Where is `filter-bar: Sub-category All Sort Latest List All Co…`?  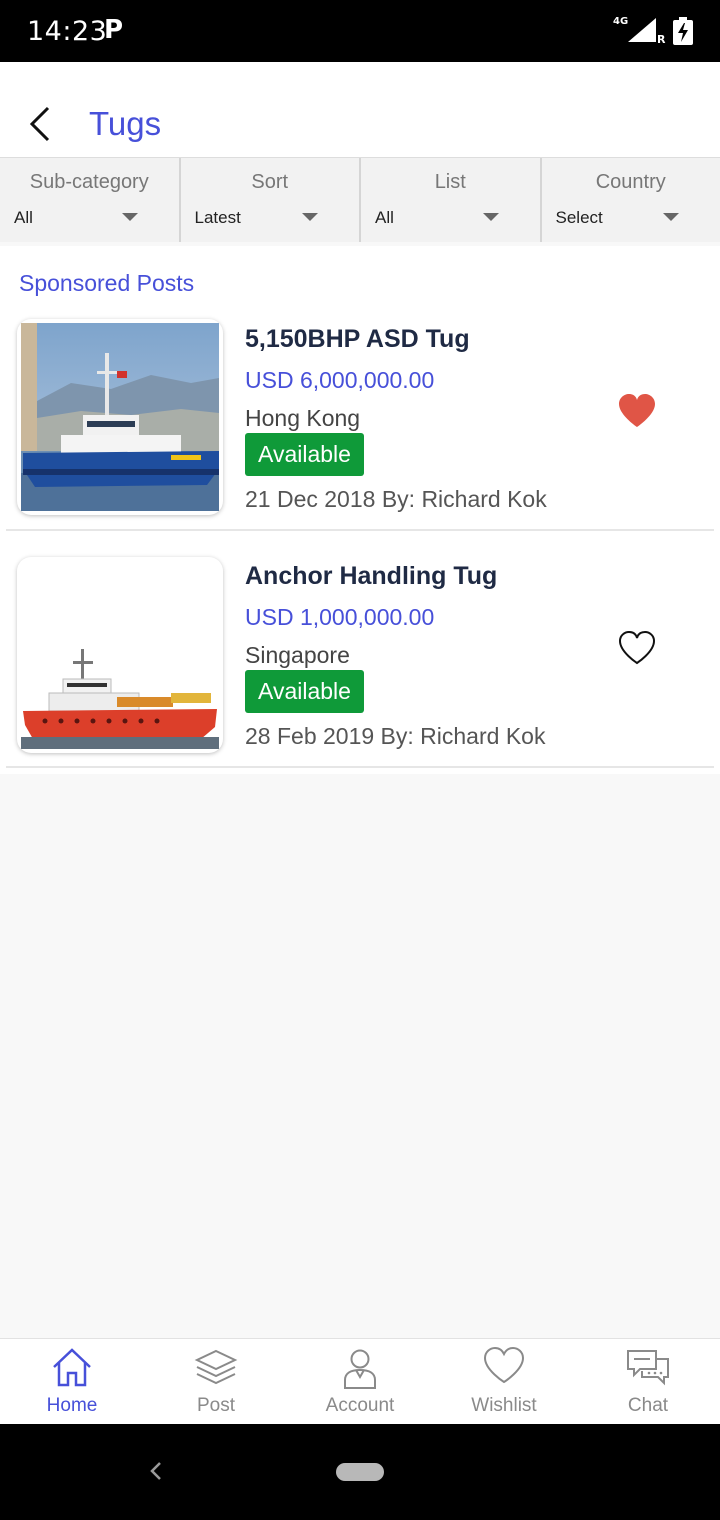
filter-bar: Sub-category All Sort Latest List All Co… is located at coordinates (360, 199).